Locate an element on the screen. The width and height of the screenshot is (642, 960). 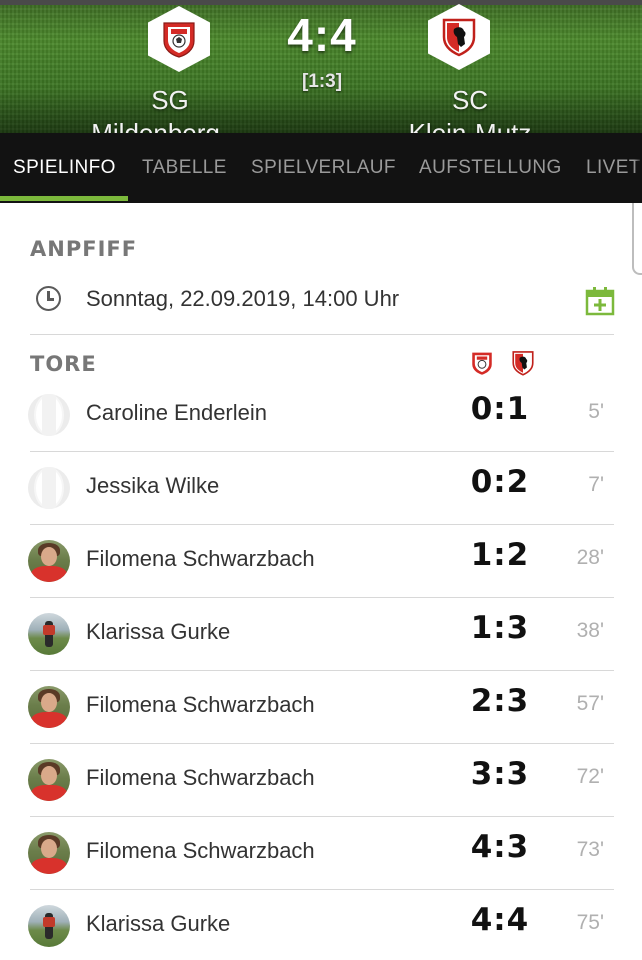
goal-row: Jessika Wilke 0:2 7' is located at coordinates (321, 487).